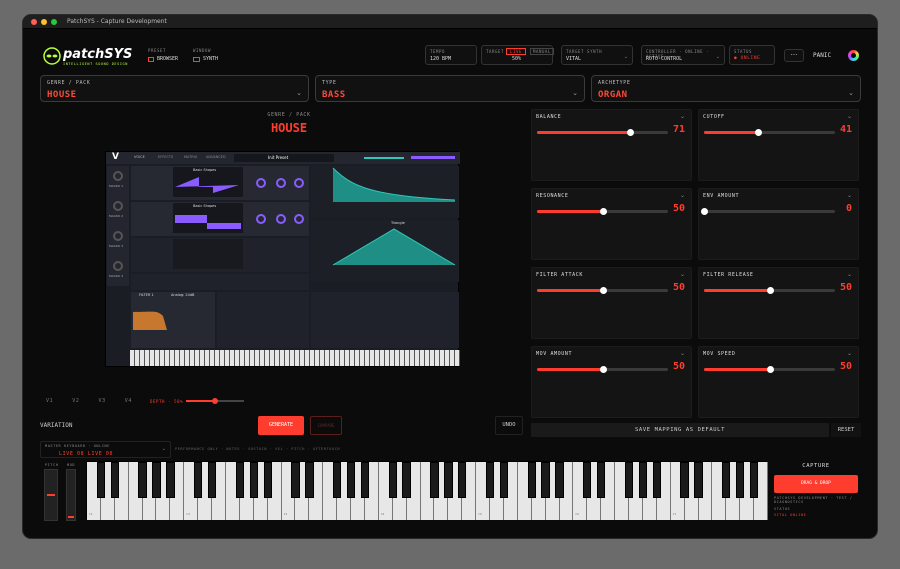 The height and width of the screenshot is (569, 900). What do you see at coordinates (427, 490) in the screenshot?
I see `piano-keyboard: C1 C2 C3 C4 C5 C6 C7` at bounding box center [427, 490].